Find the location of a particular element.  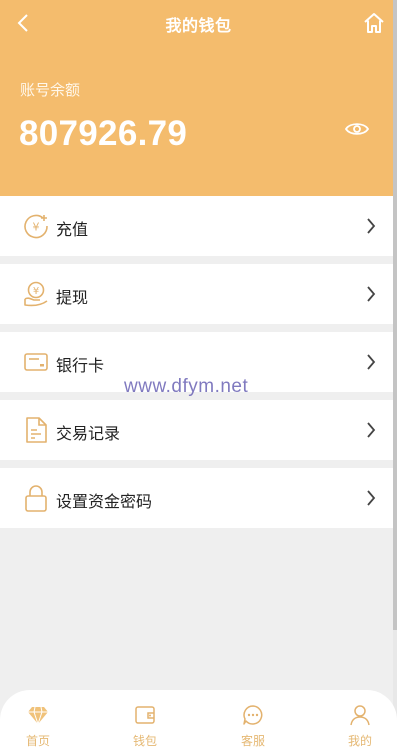

recharge-coin-icon: ¥ is located at coordinates (36, 226).